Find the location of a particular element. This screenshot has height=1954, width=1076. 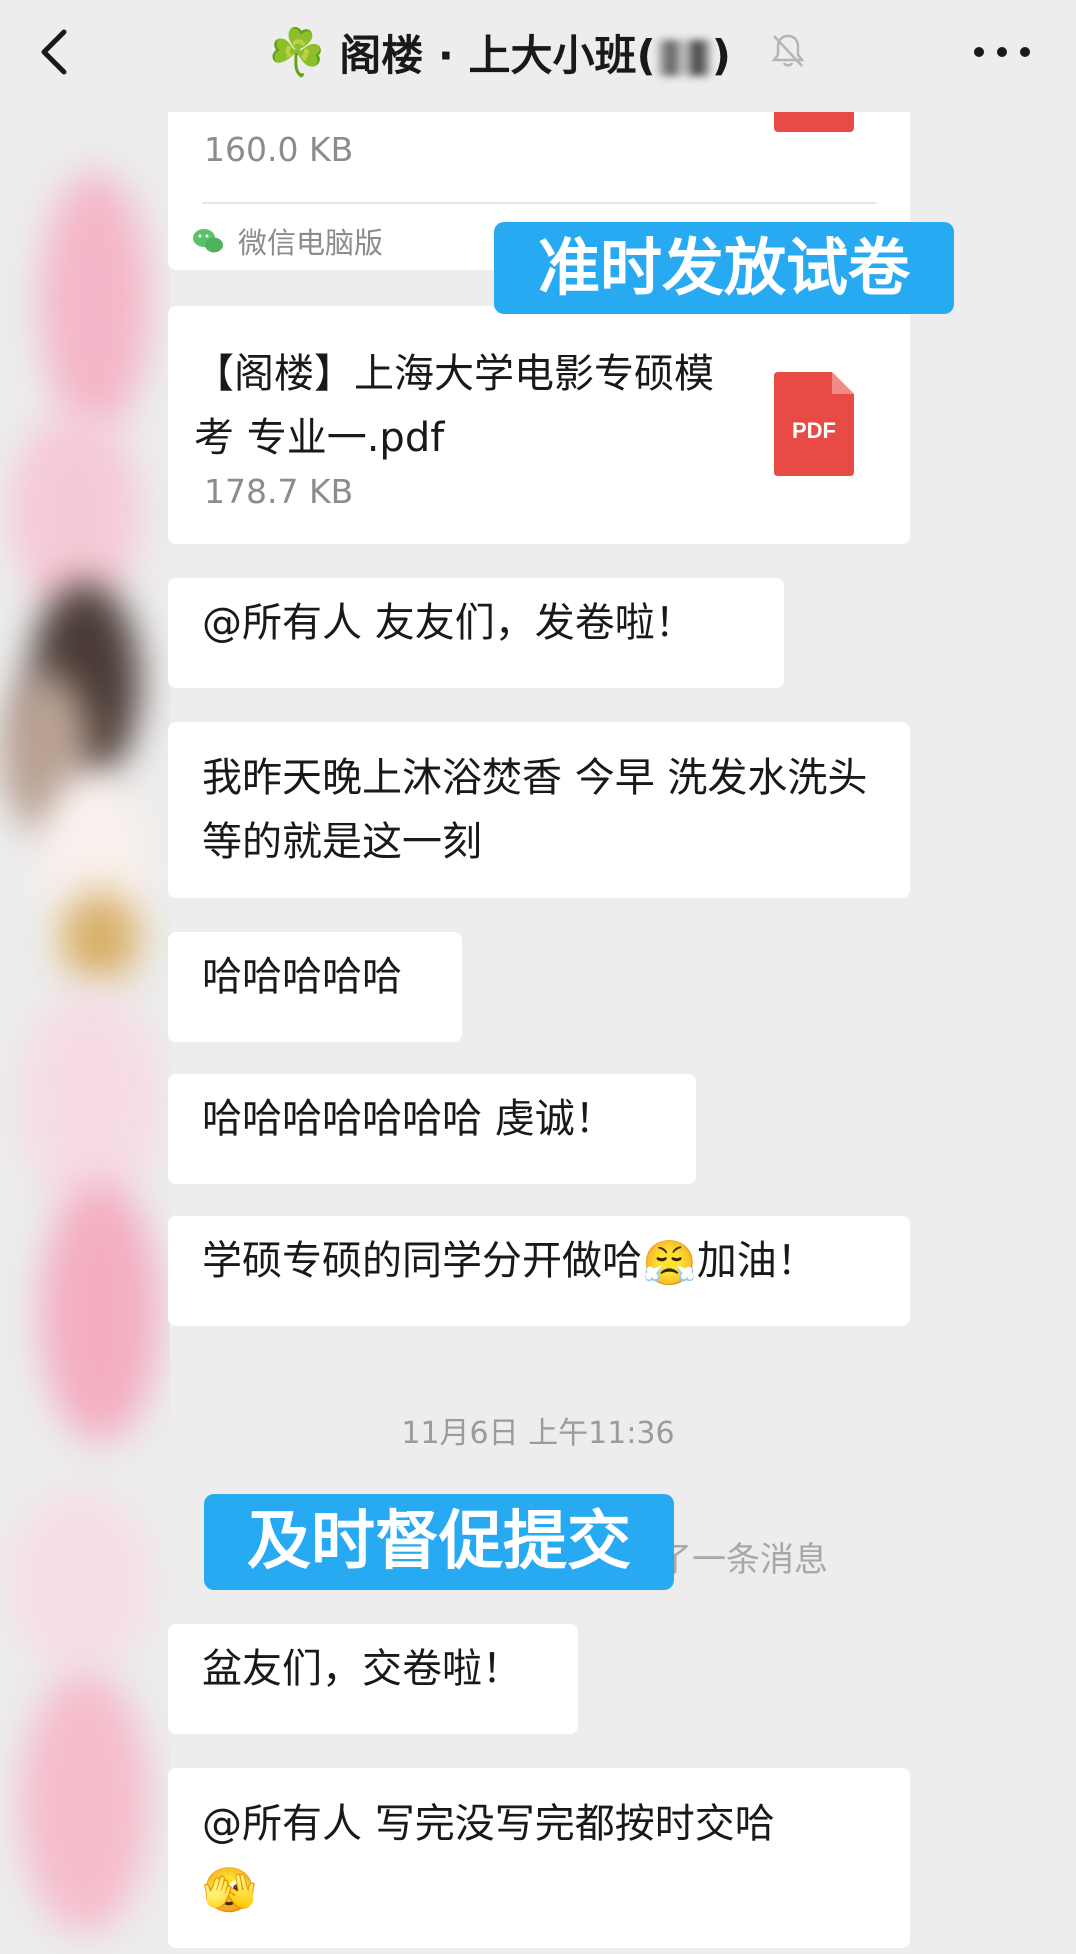

message-text: @所有人 写完没写完都按时交哈 is located at coordinates (488, 1824).